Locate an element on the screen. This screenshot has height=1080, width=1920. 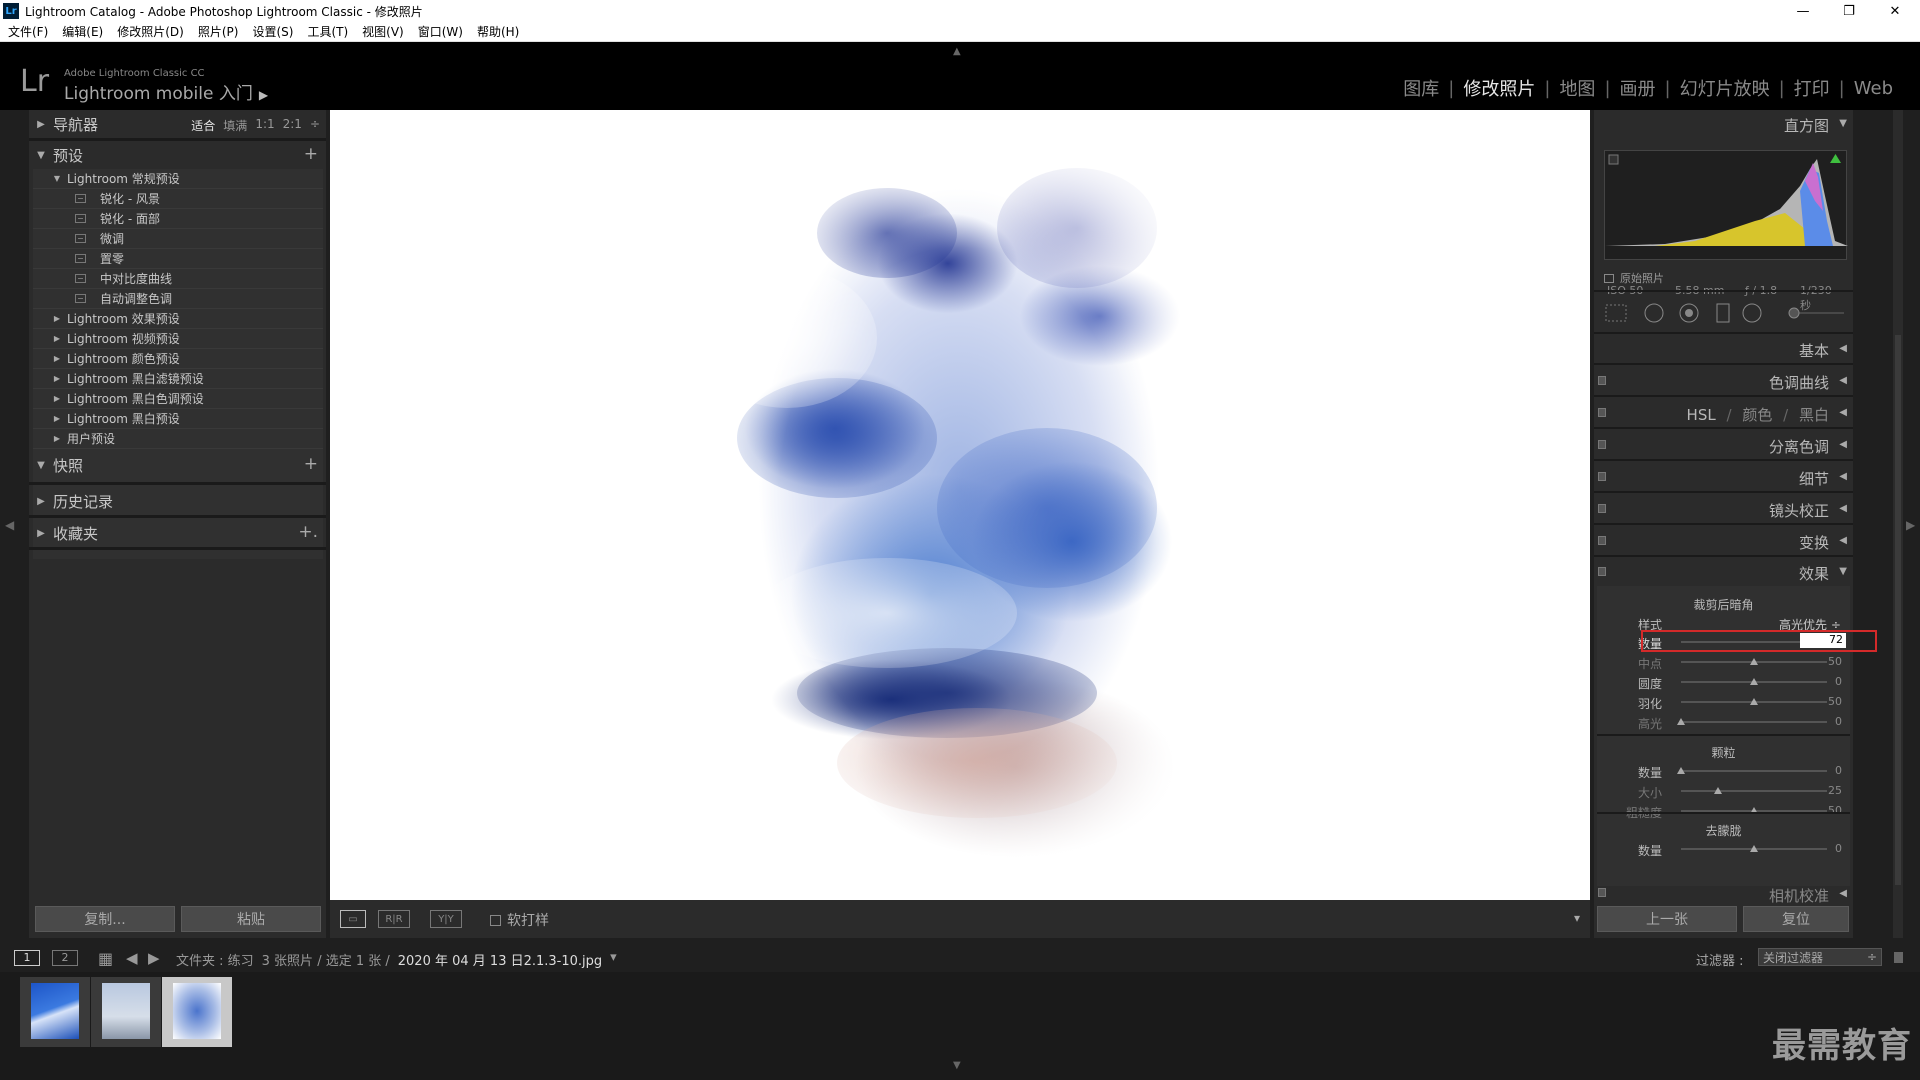
preset-item: 锐化 - 面部 is located at coordinates (178, 219).